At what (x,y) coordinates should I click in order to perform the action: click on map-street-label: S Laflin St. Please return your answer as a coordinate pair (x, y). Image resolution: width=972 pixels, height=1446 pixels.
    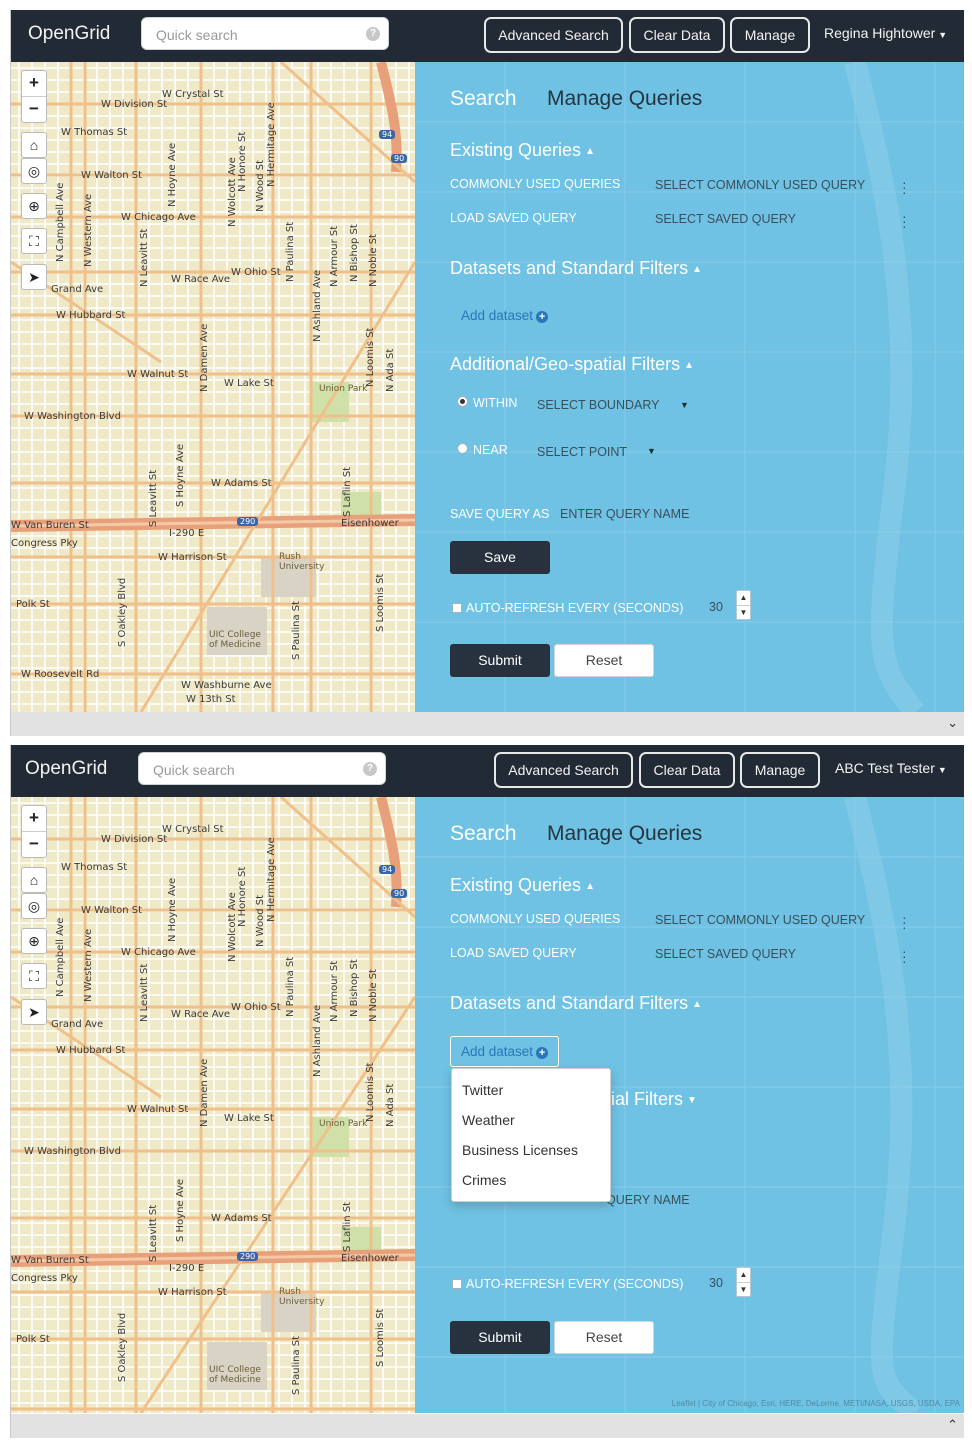
    Looking at the image, I should click on (347, 1226).